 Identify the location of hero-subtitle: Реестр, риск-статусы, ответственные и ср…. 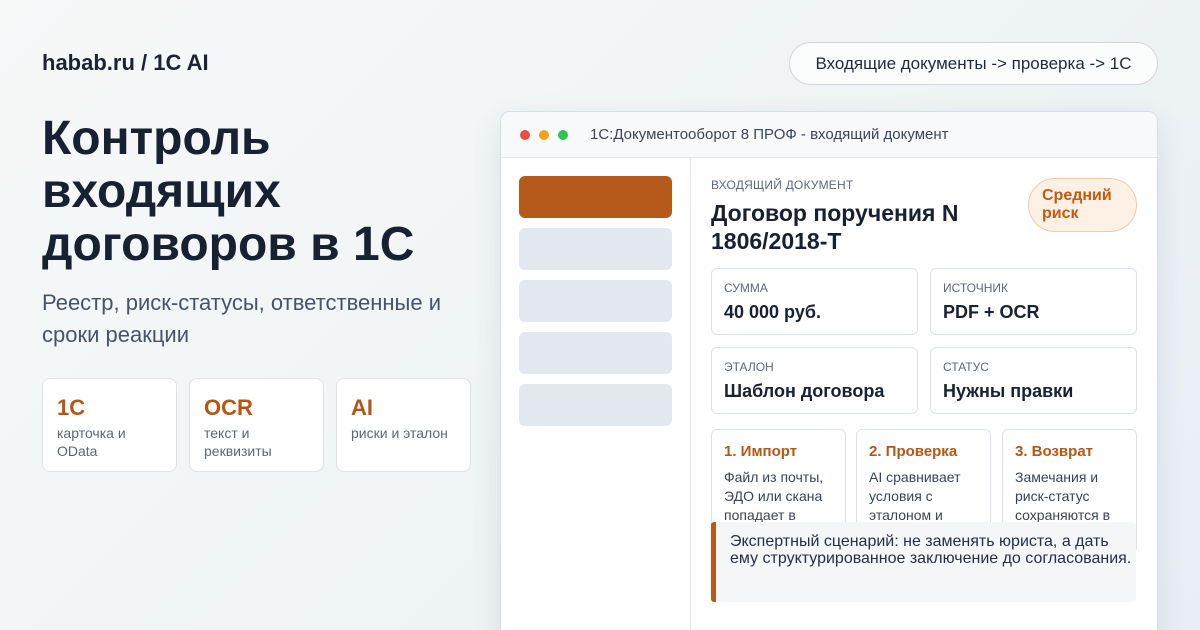
(241, 318).